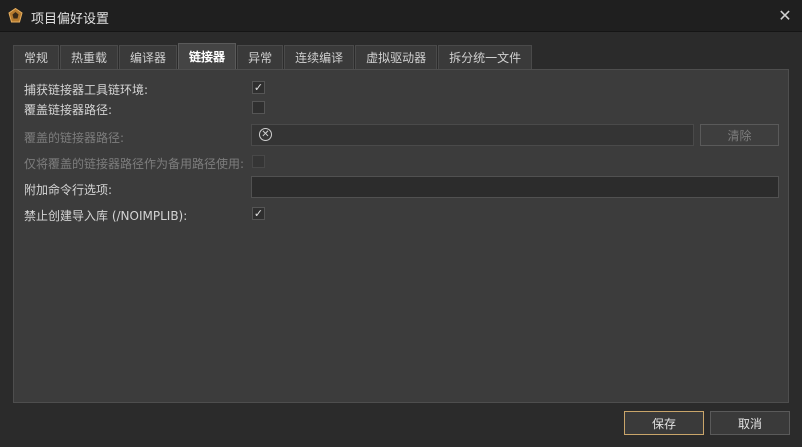 The height and width of the screenshot is (447, 802). Describe the element at coordinates (36, 57) in the screenshot. I see `tab-general: 常规` at that location.